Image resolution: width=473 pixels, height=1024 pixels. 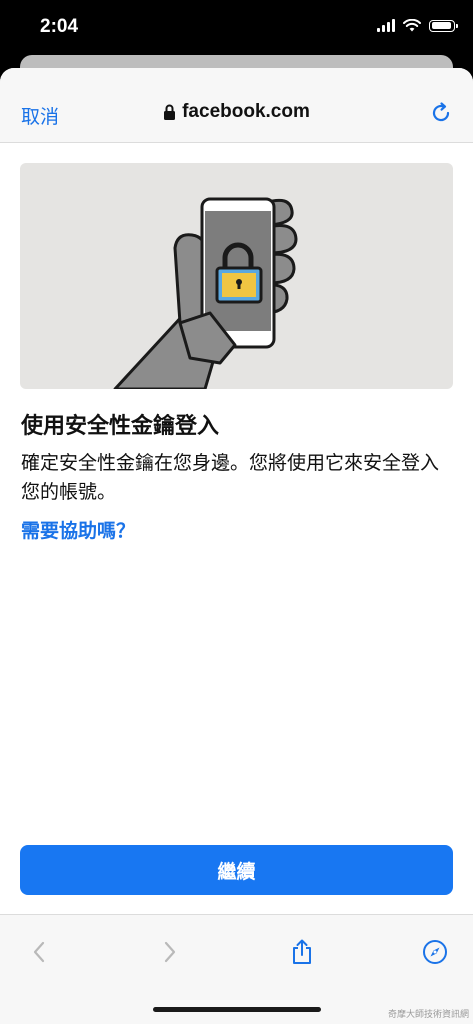 What do you see at coordinates (120, 426) in the screenshot?
I see `page-title: 使用安全性金鑰登入` at bounding box center [120, 426].